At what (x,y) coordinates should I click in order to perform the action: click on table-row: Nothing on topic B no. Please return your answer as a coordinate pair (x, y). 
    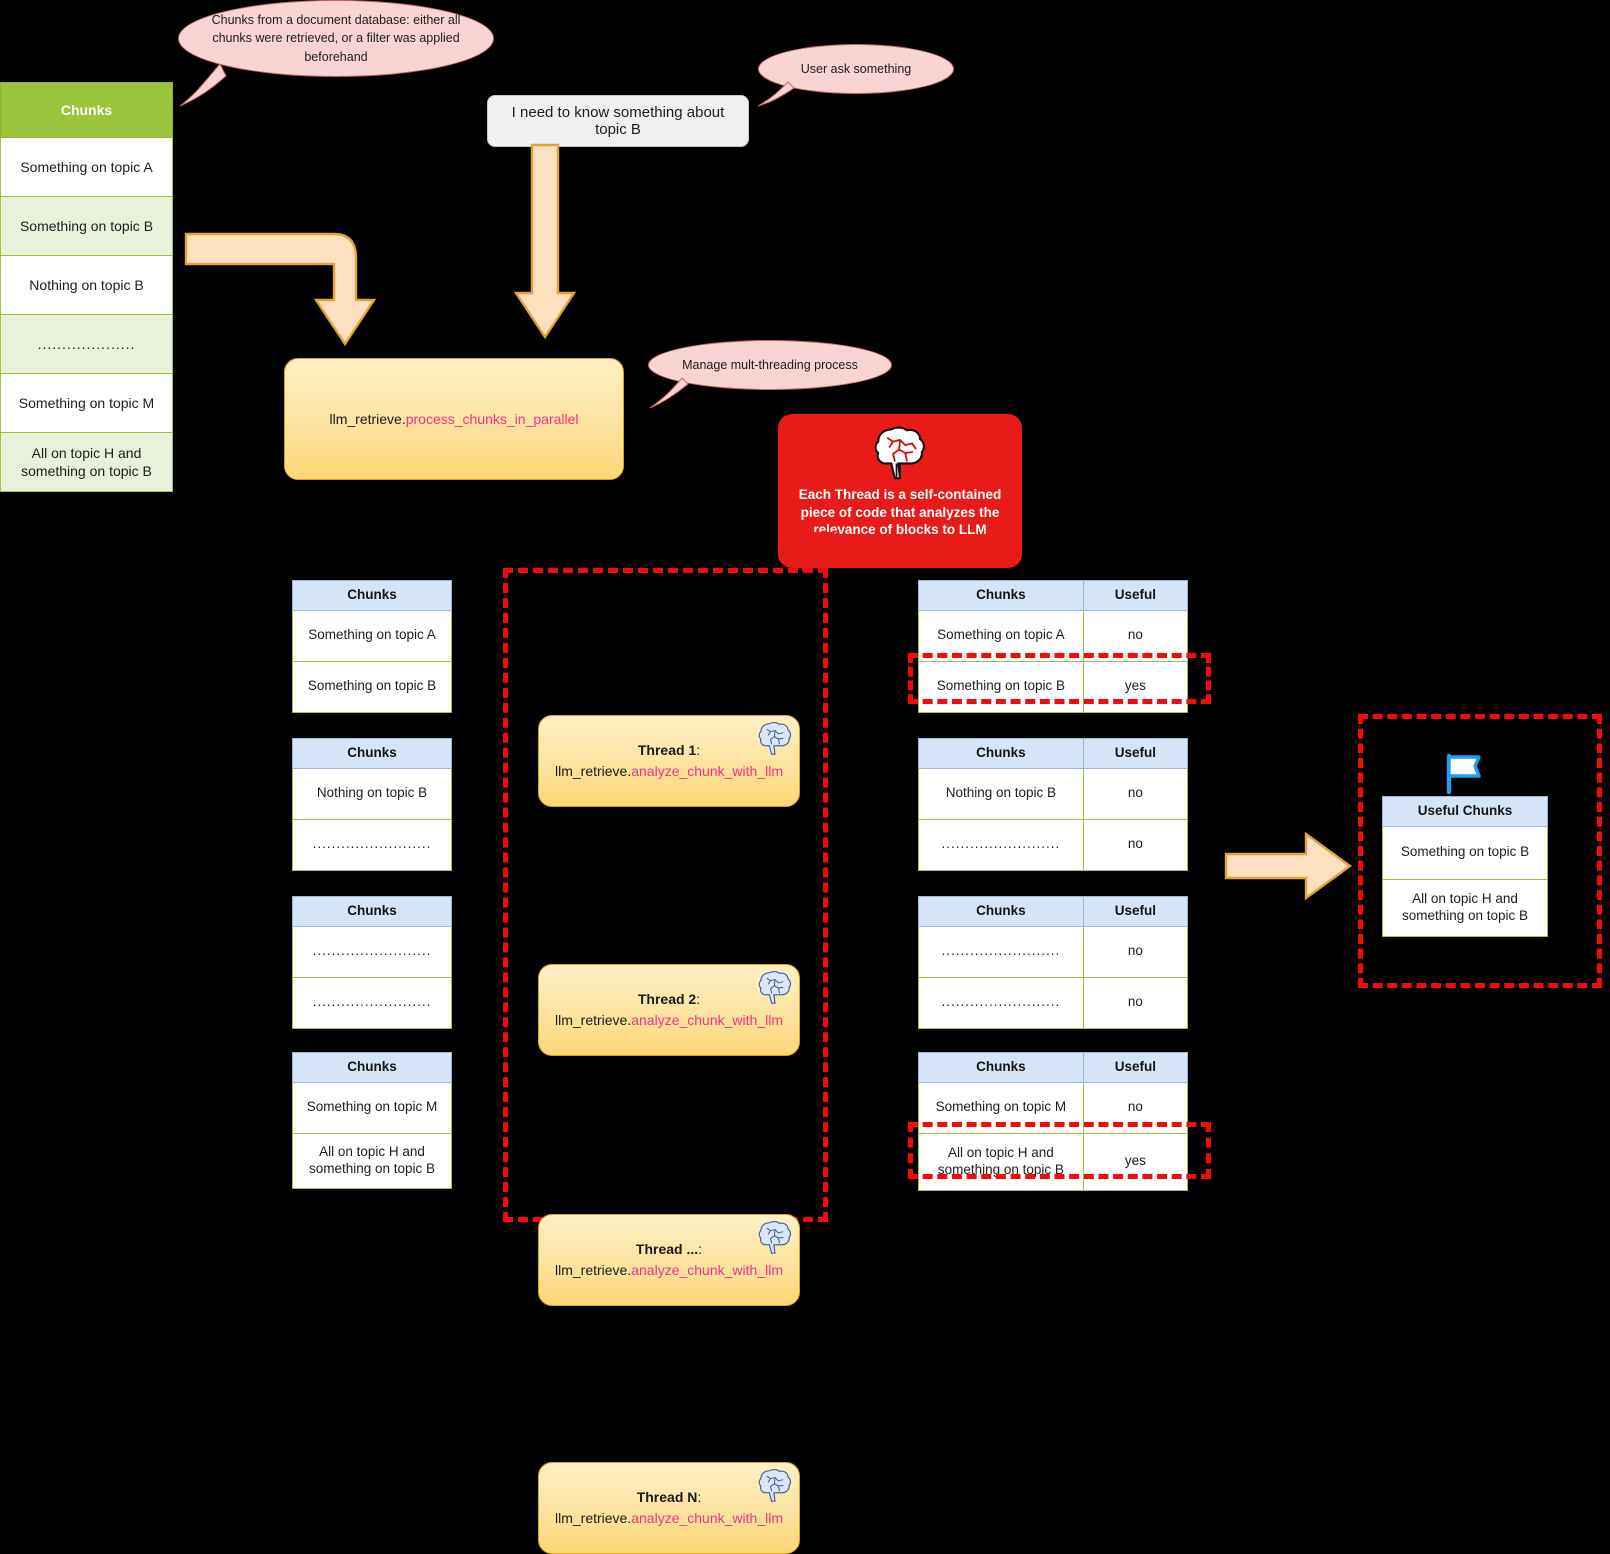
    Looking at the image, I should click on (1053, 793).